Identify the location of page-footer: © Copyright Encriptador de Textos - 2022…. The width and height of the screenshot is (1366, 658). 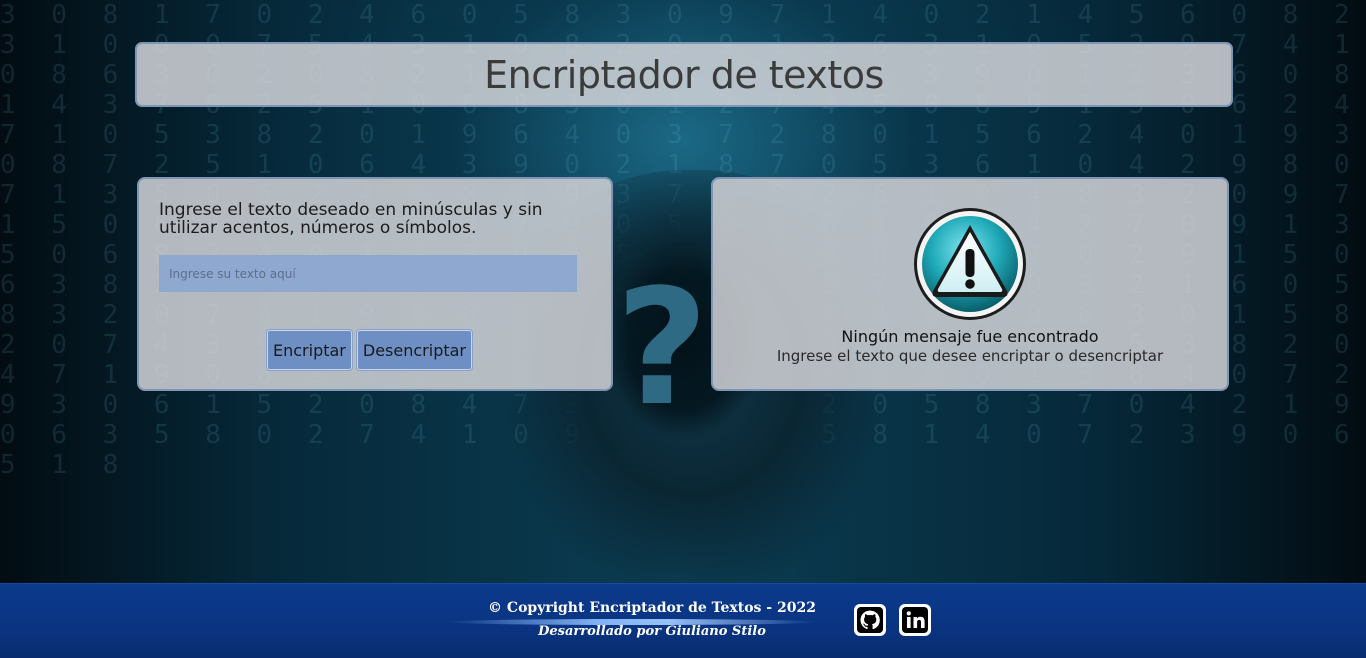
(683, 620).